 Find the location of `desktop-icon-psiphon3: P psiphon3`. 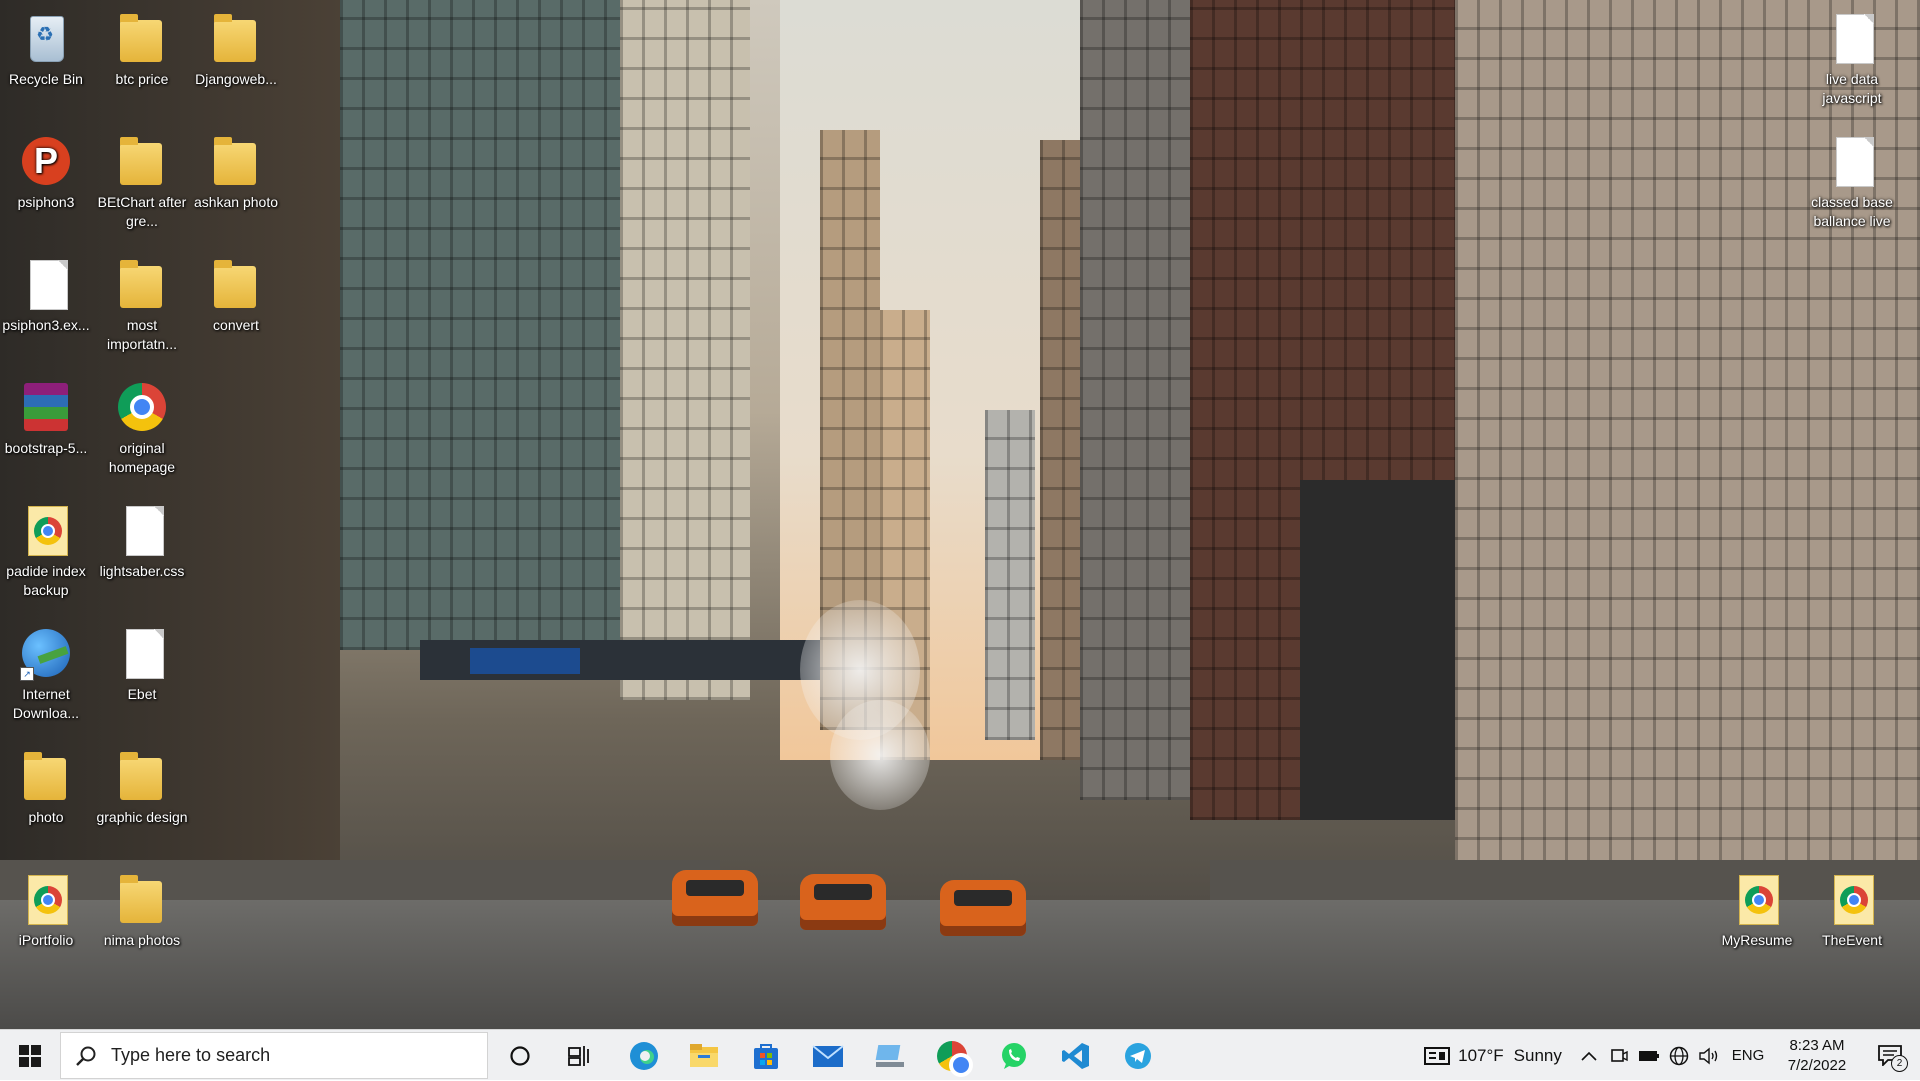

desktop-icon-psiphon3: P psiphon3 is located at coordinates (46, 169).